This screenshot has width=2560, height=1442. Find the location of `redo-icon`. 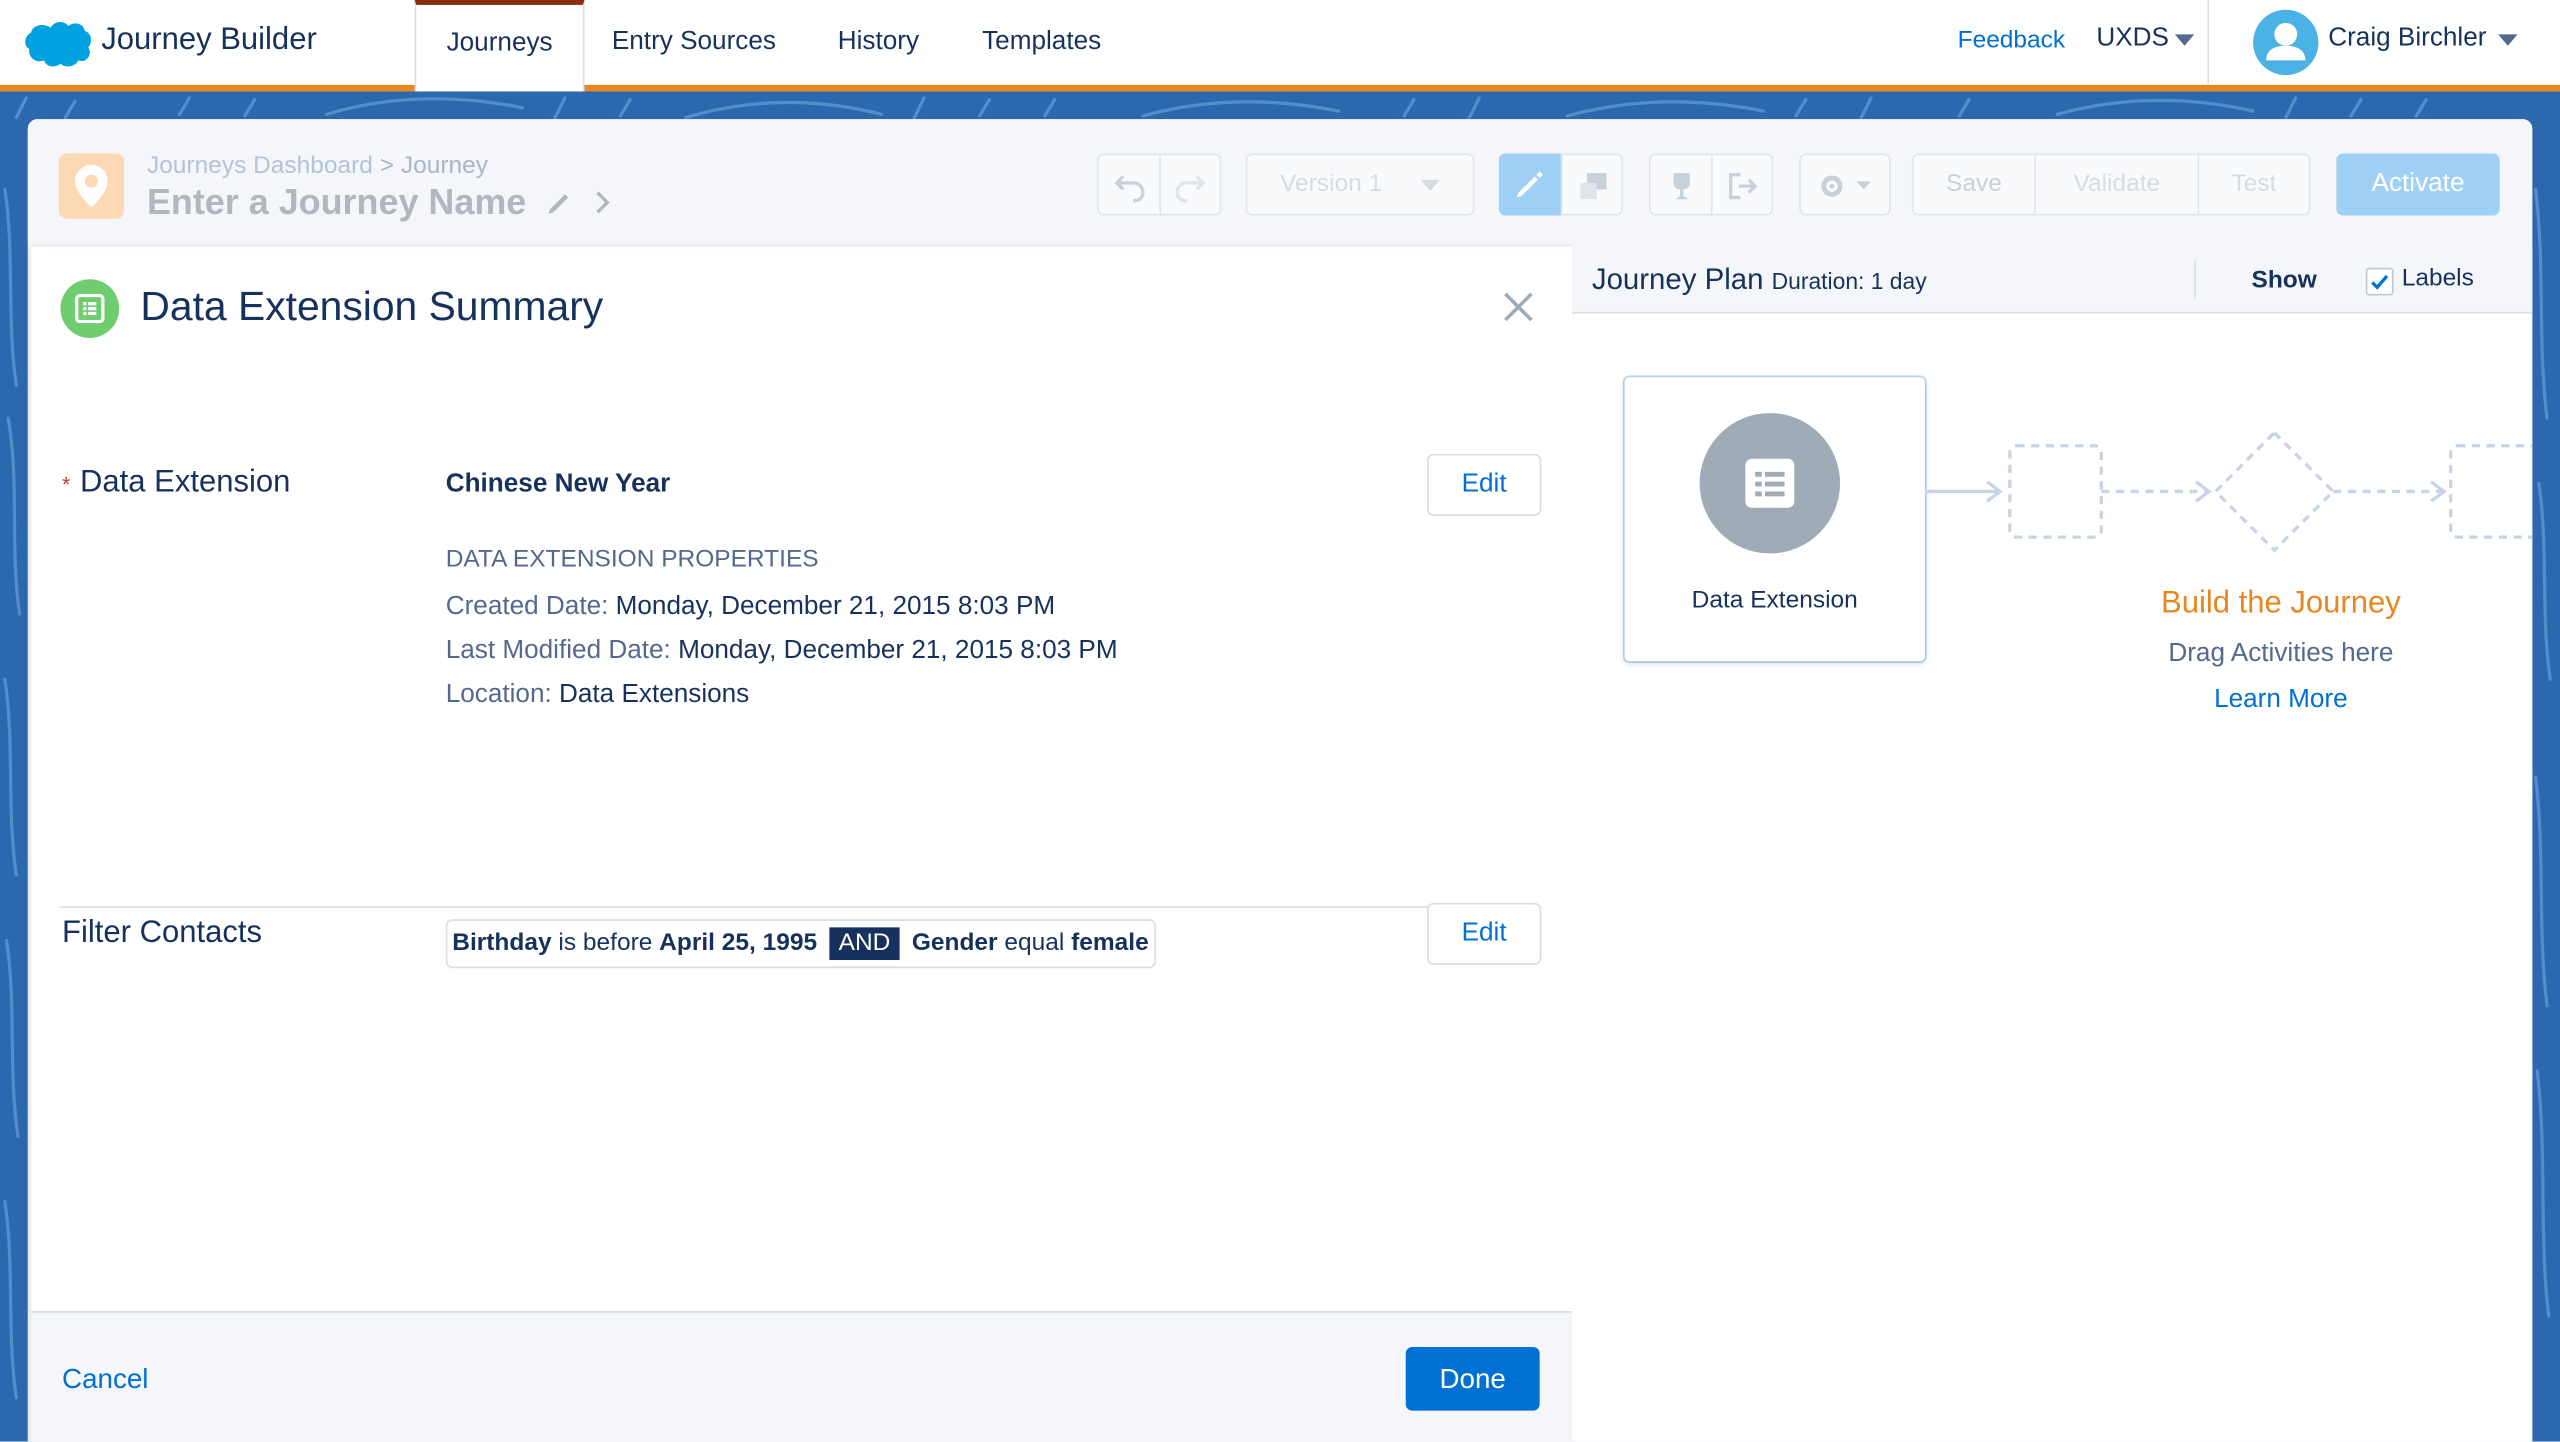

redo-icon is located at coordinates (1190, 186).